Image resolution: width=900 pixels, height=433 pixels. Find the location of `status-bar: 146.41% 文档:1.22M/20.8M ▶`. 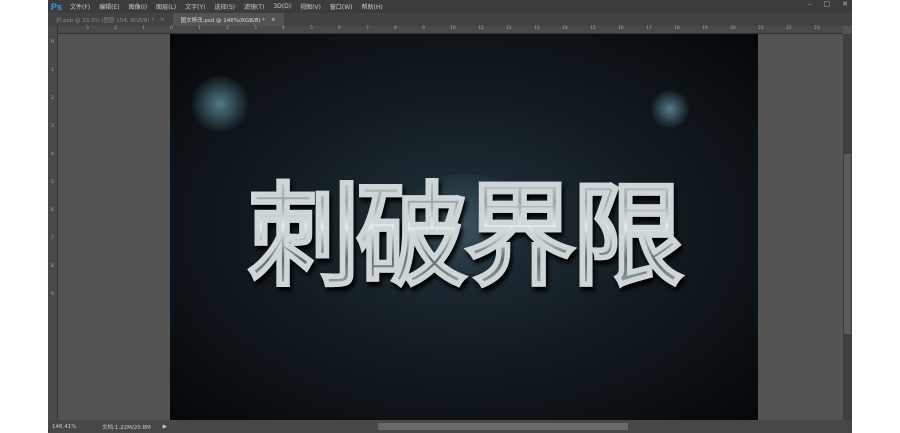

status-bar: 146.41% 文档:1.22M/20.8M ▶ is located at coordinates (450, 426).